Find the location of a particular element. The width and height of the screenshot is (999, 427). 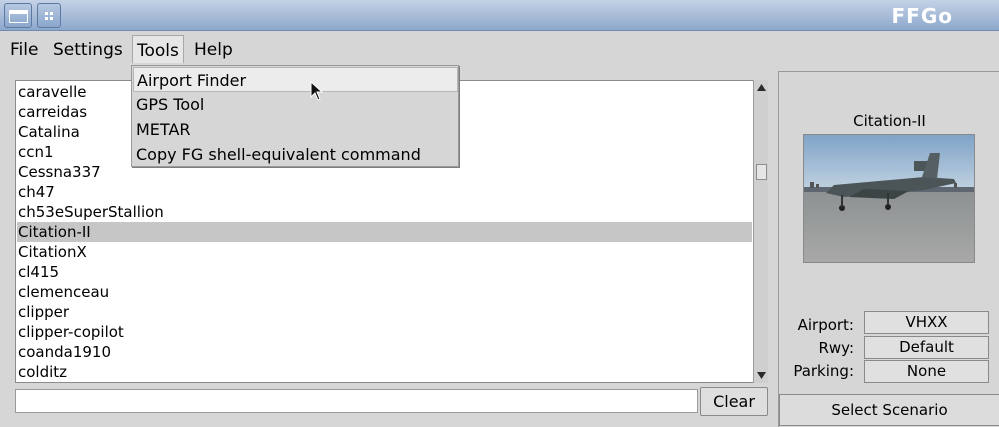

menu-item-metar: METAR is located at coordinates (295, 129).